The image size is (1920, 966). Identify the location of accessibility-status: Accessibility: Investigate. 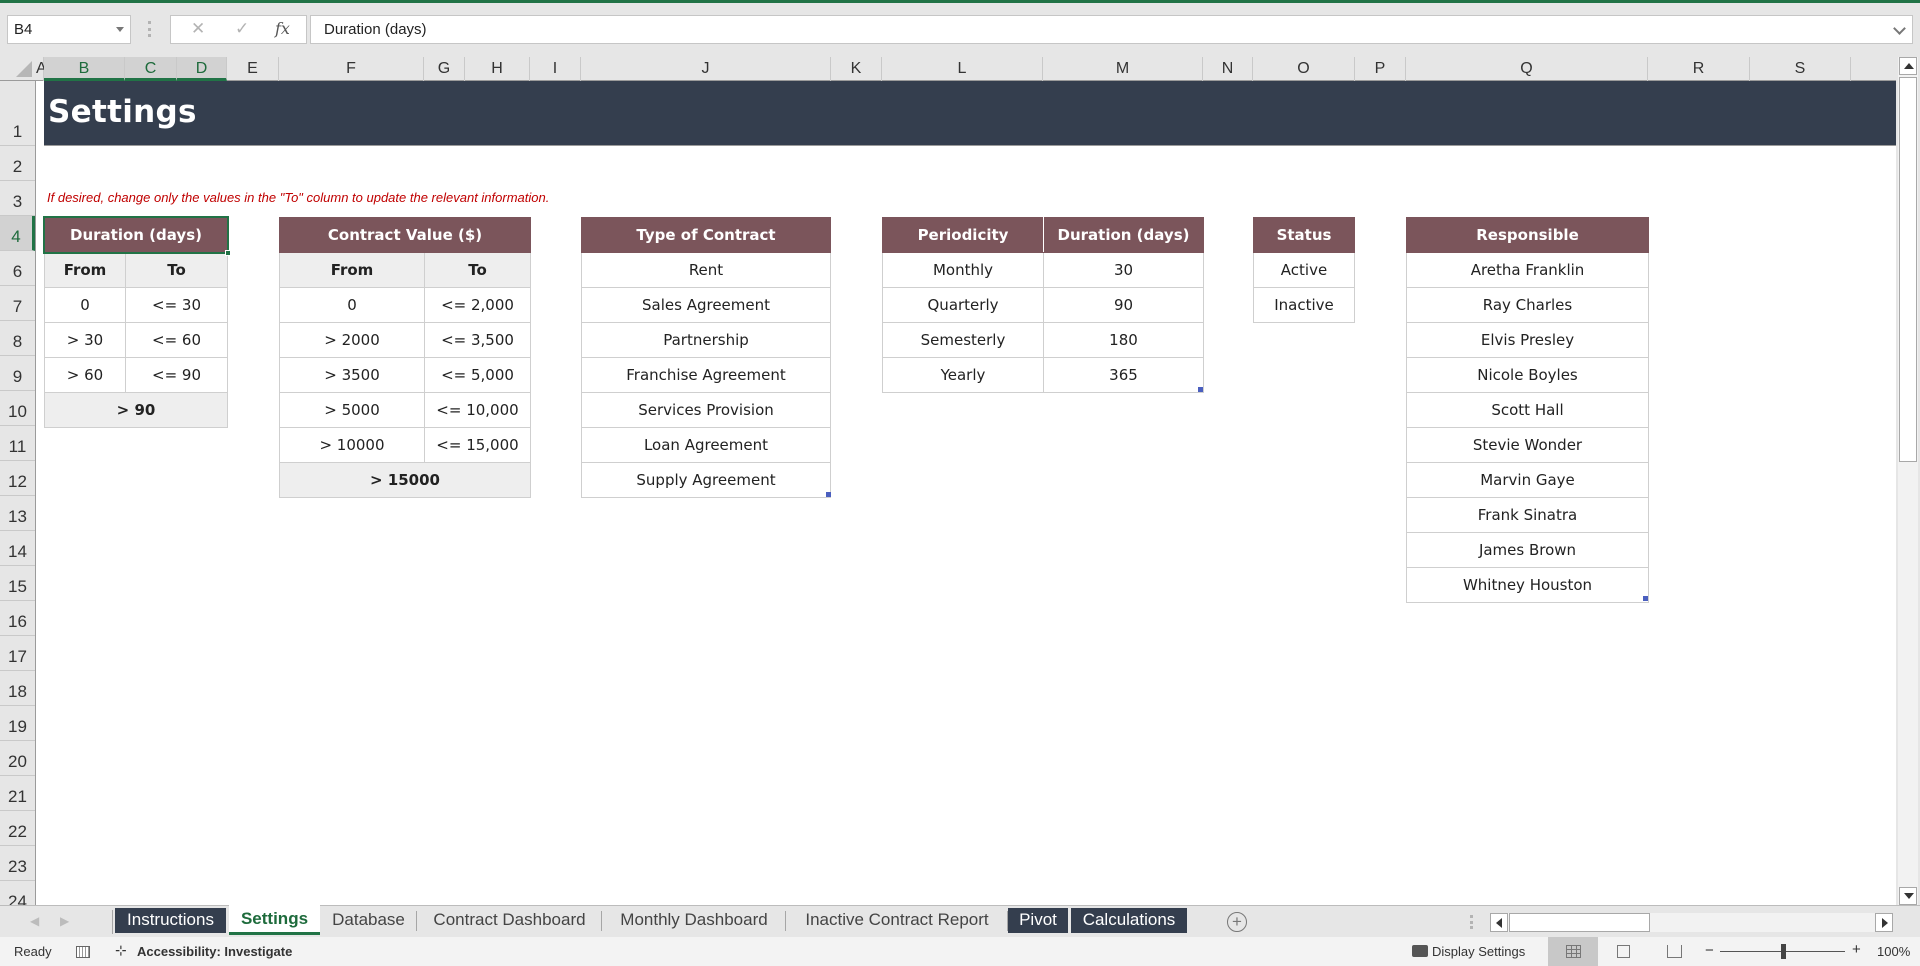
(214, 951).